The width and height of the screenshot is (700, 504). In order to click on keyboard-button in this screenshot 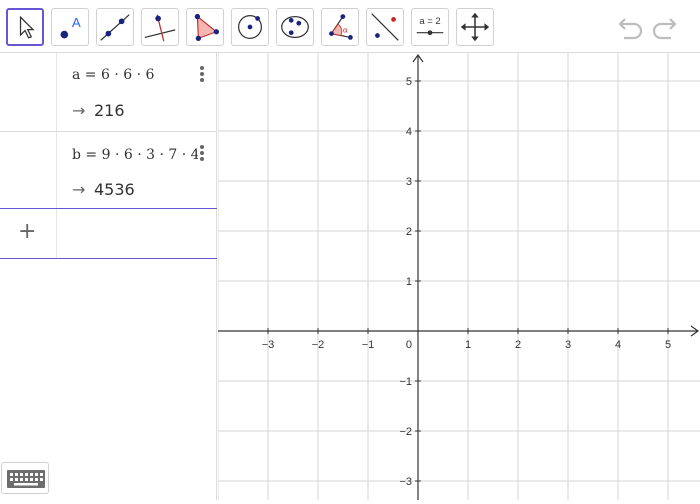, I will do `click(25, 478)`.